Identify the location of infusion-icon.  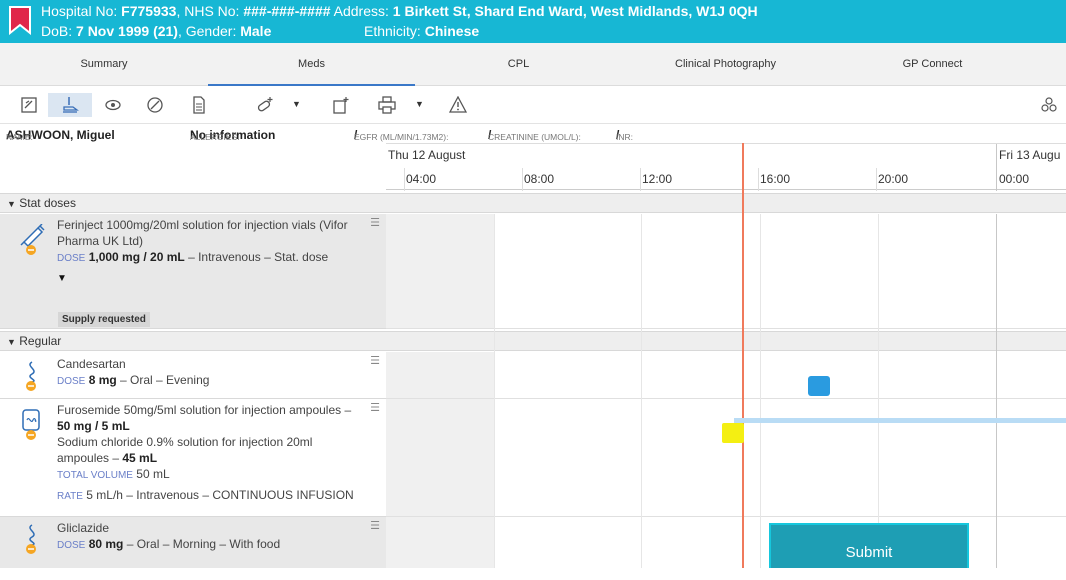
(31, 424).